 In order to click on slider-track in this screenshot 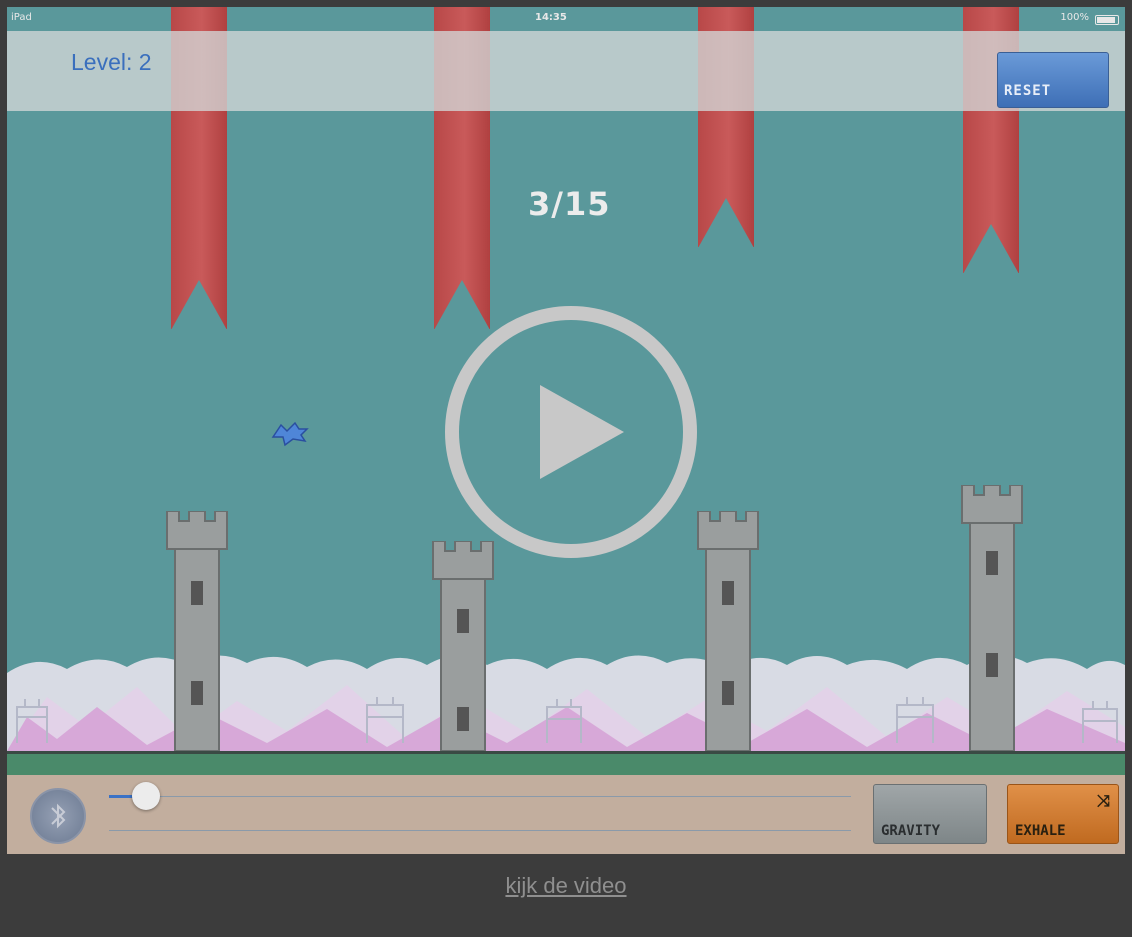, I will do `click(480, 796)`.